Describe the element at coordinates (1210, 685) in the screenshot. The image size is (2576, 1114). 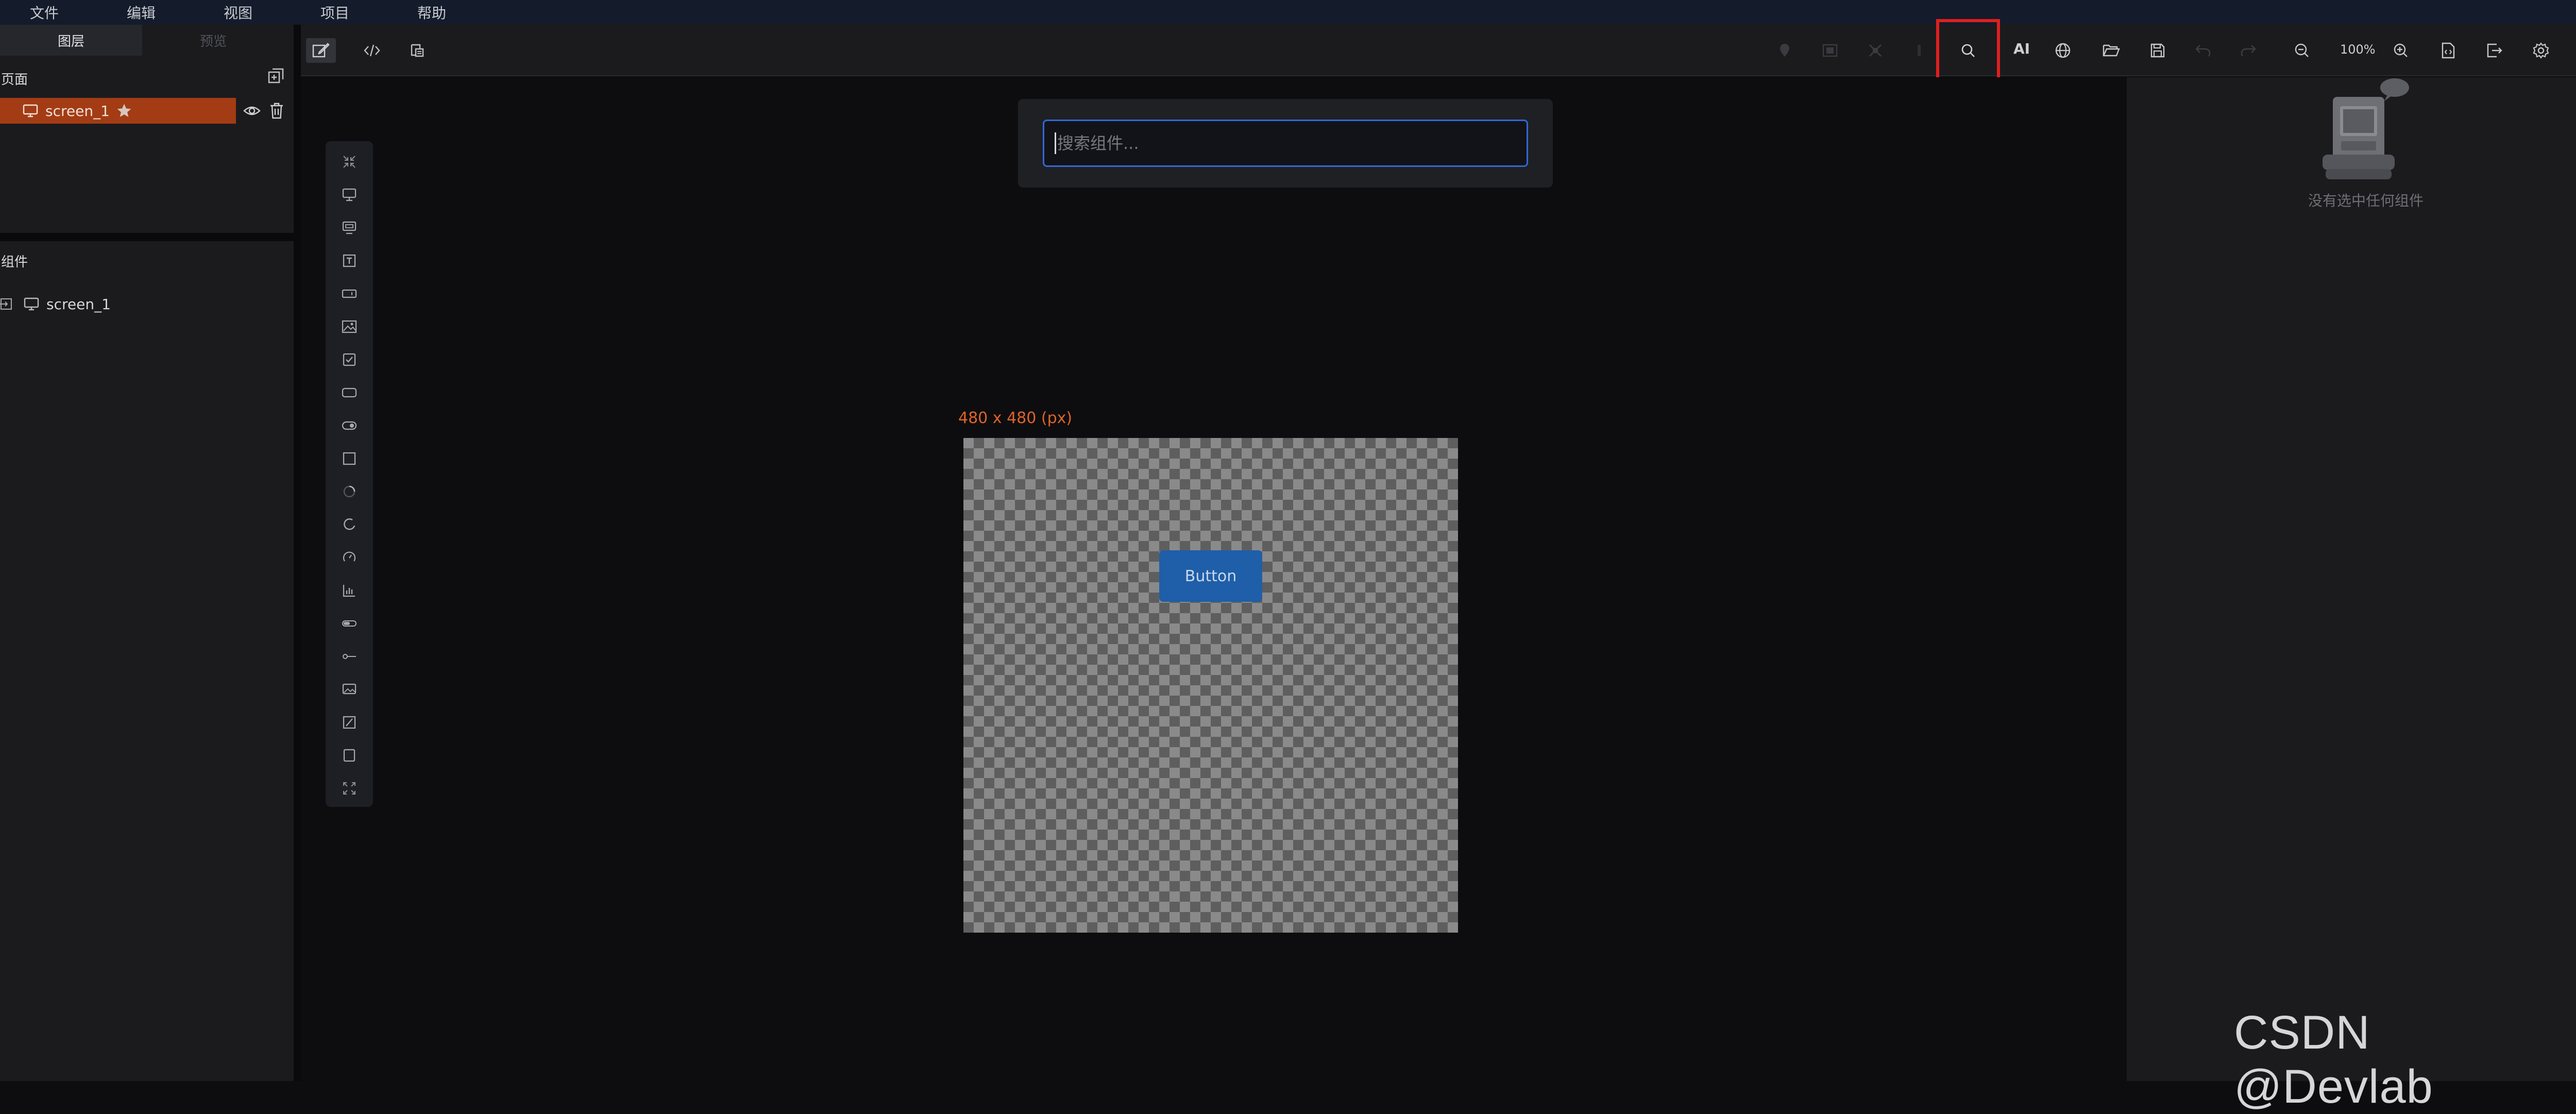
I see `screen-artboard: Button` at that location.